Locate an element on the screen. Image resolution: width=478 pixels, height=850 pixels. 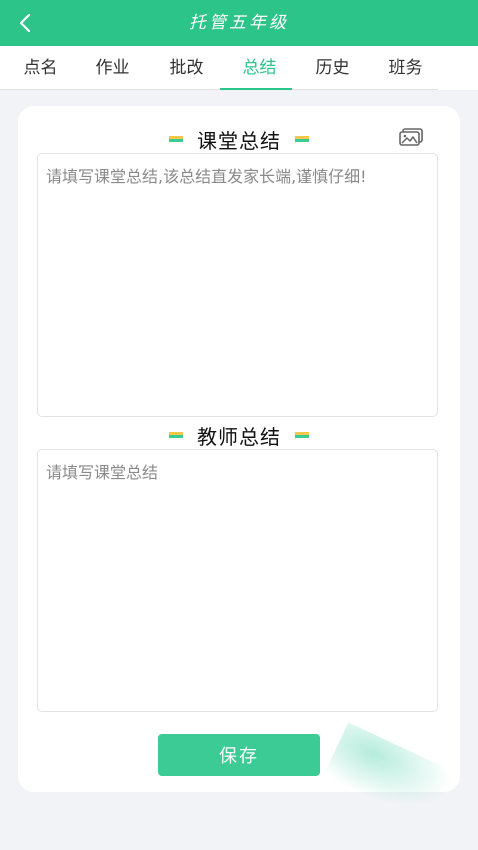
save-button: 保存 is located at coordinates (239, 755).